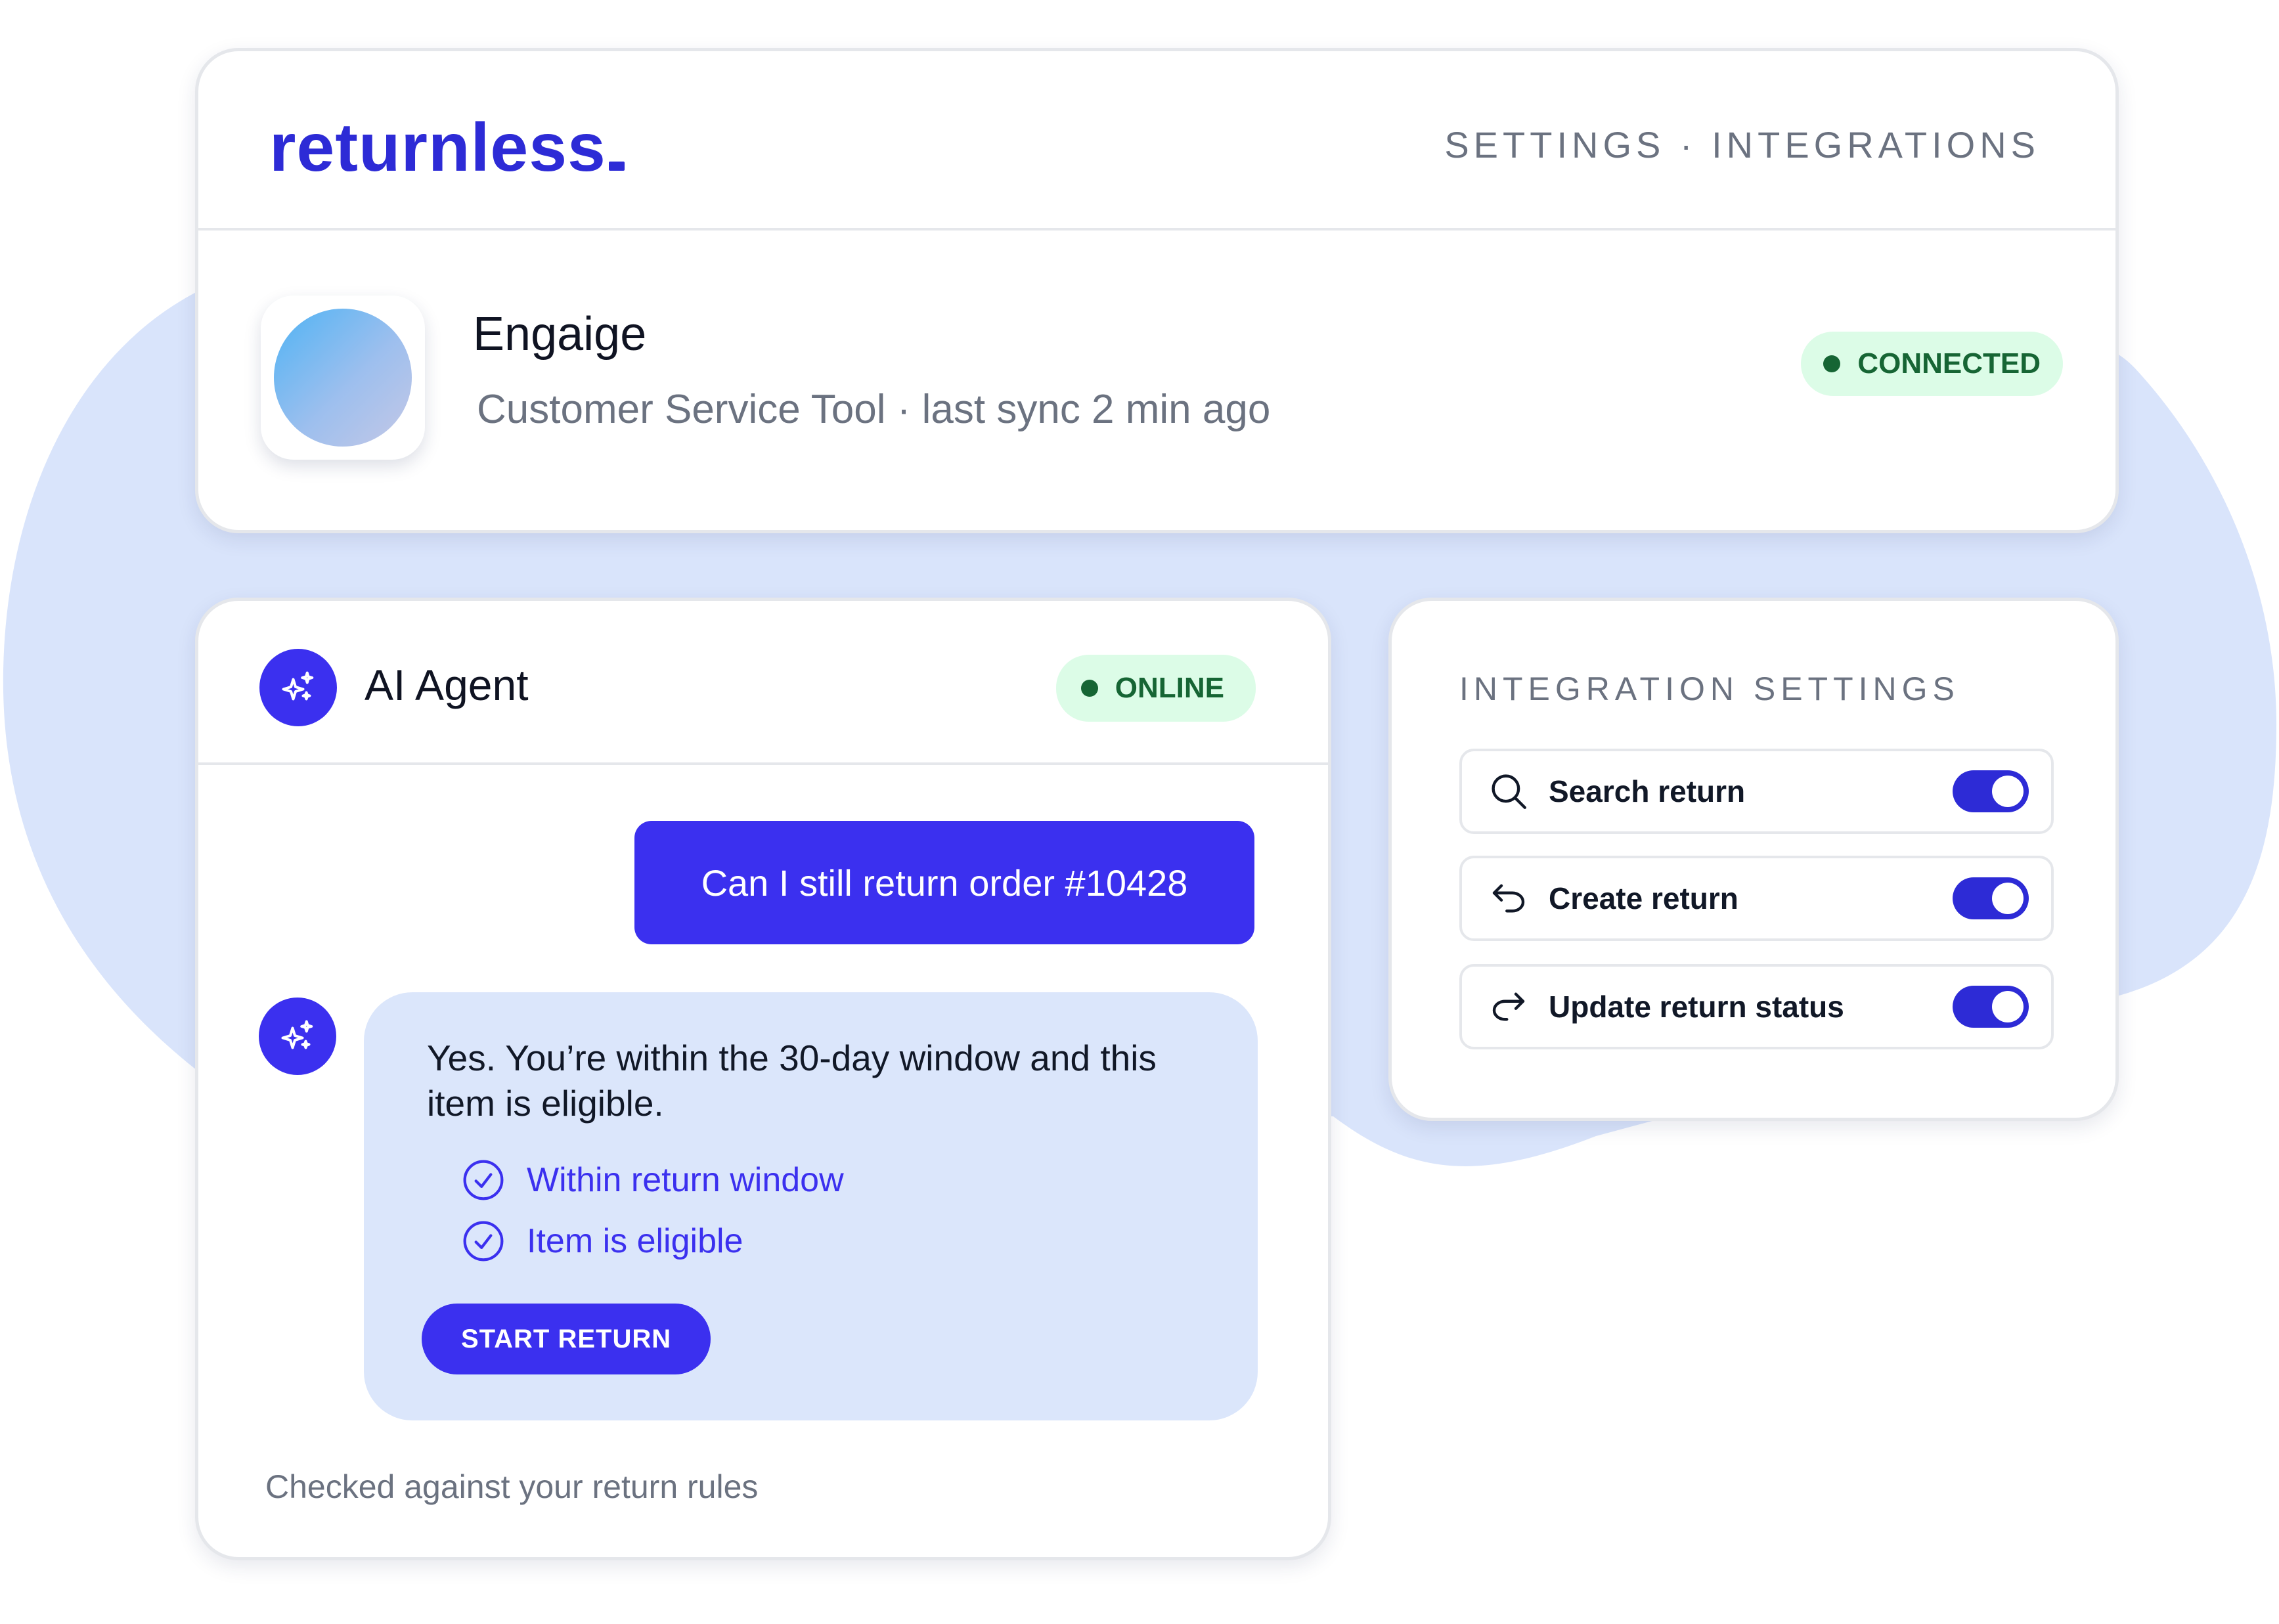 This screenshot has height=1624, width=2279. I want to click on status-label: ONLINE, so click(1169, 688).